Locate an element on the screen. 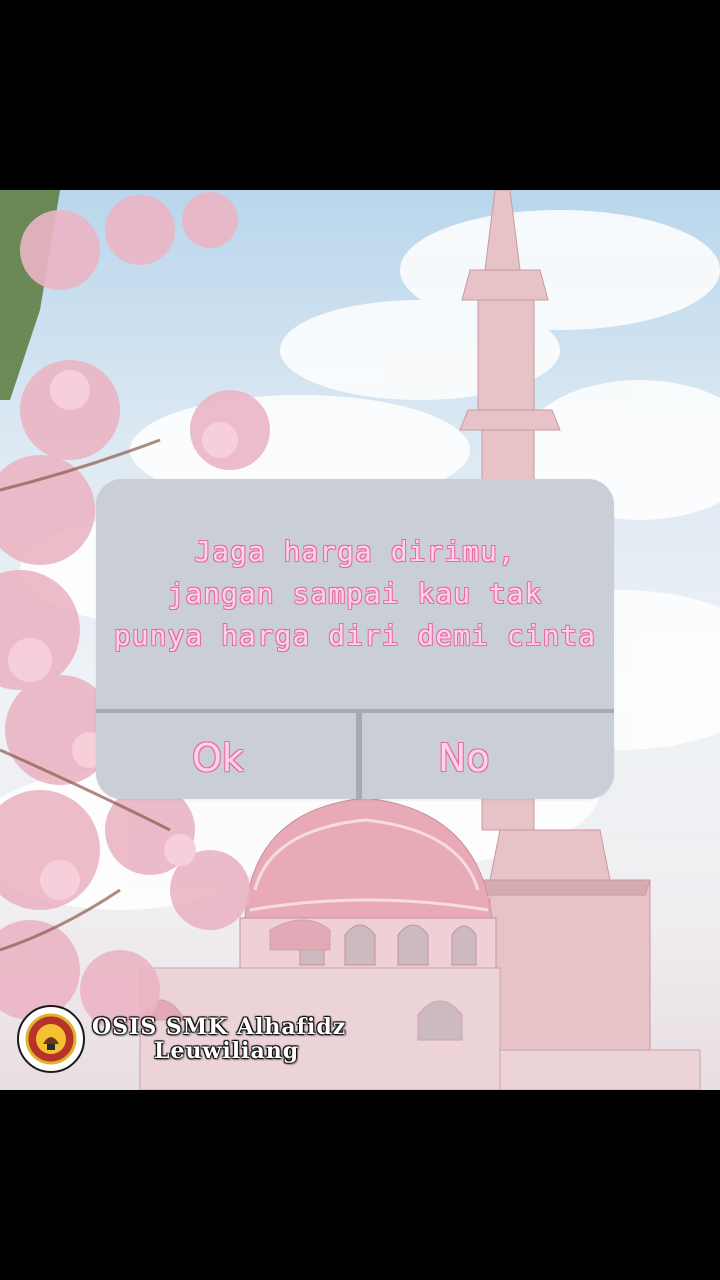 This screenshot has height=1280, width=720. osis-seal-logo is located at coordinates (51, 1039).